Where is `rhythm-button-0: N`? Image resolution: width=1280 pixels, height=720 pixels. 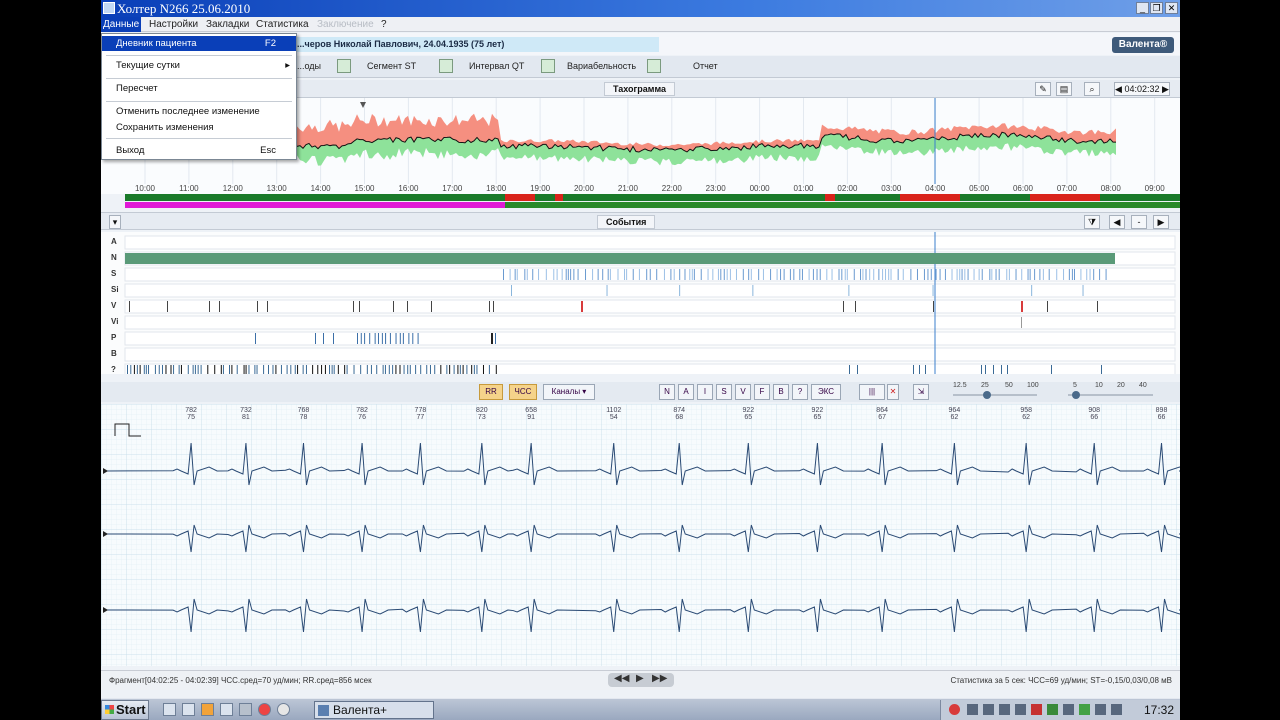
rhythm-button-0: N is located at coordinates (667, 392).